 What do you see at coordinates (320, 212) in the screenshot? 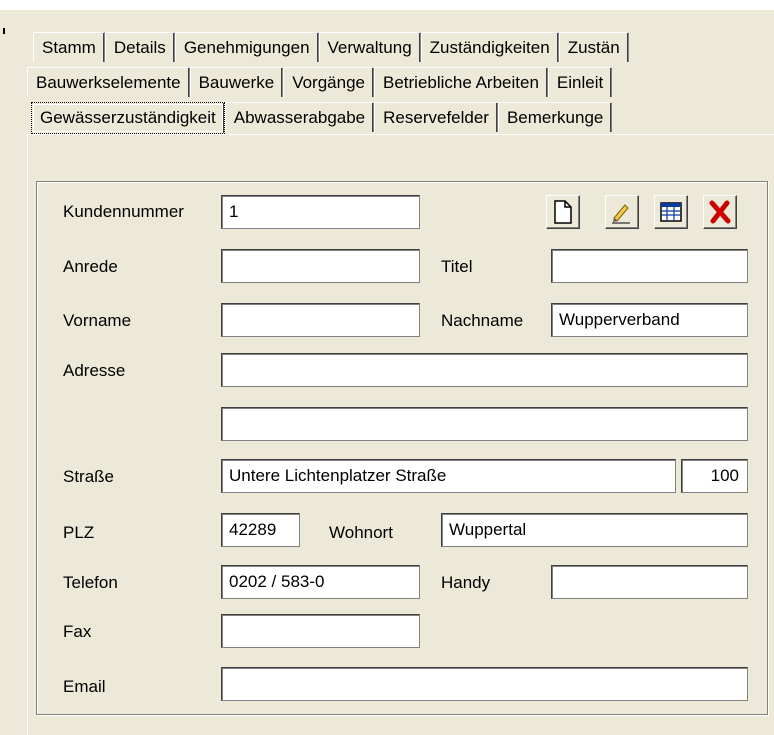
I see `kundennummer-field: 1` at bounding box center [320, 212].